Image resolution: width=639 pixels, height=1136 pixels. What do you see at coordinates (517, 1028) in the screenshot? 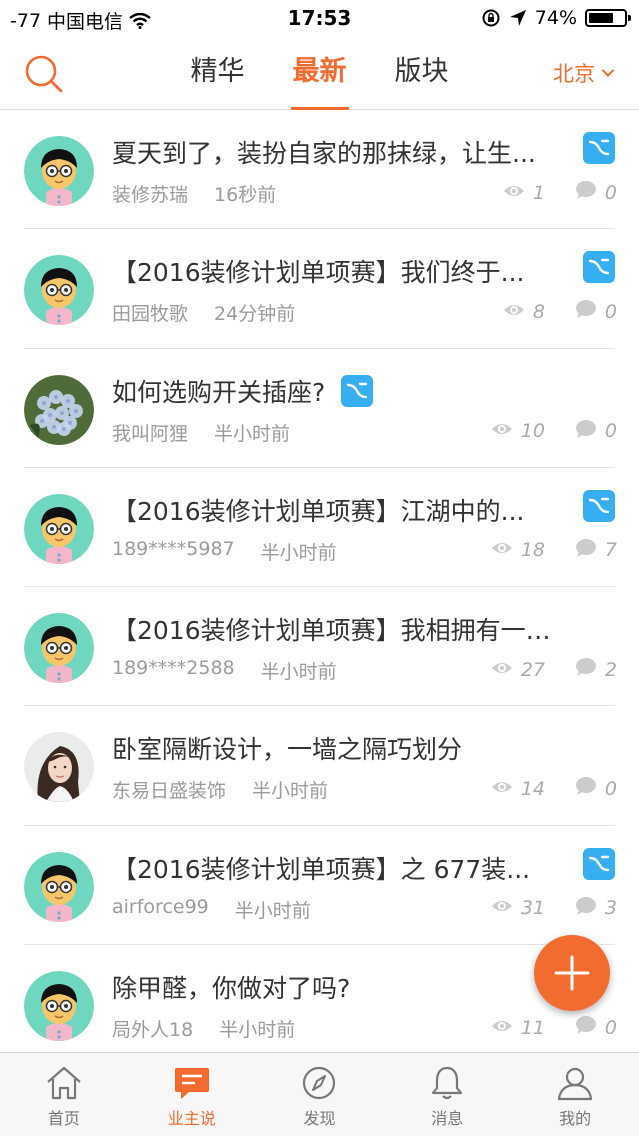
I see `view-count: 11` at bounding box center [517, 1028].